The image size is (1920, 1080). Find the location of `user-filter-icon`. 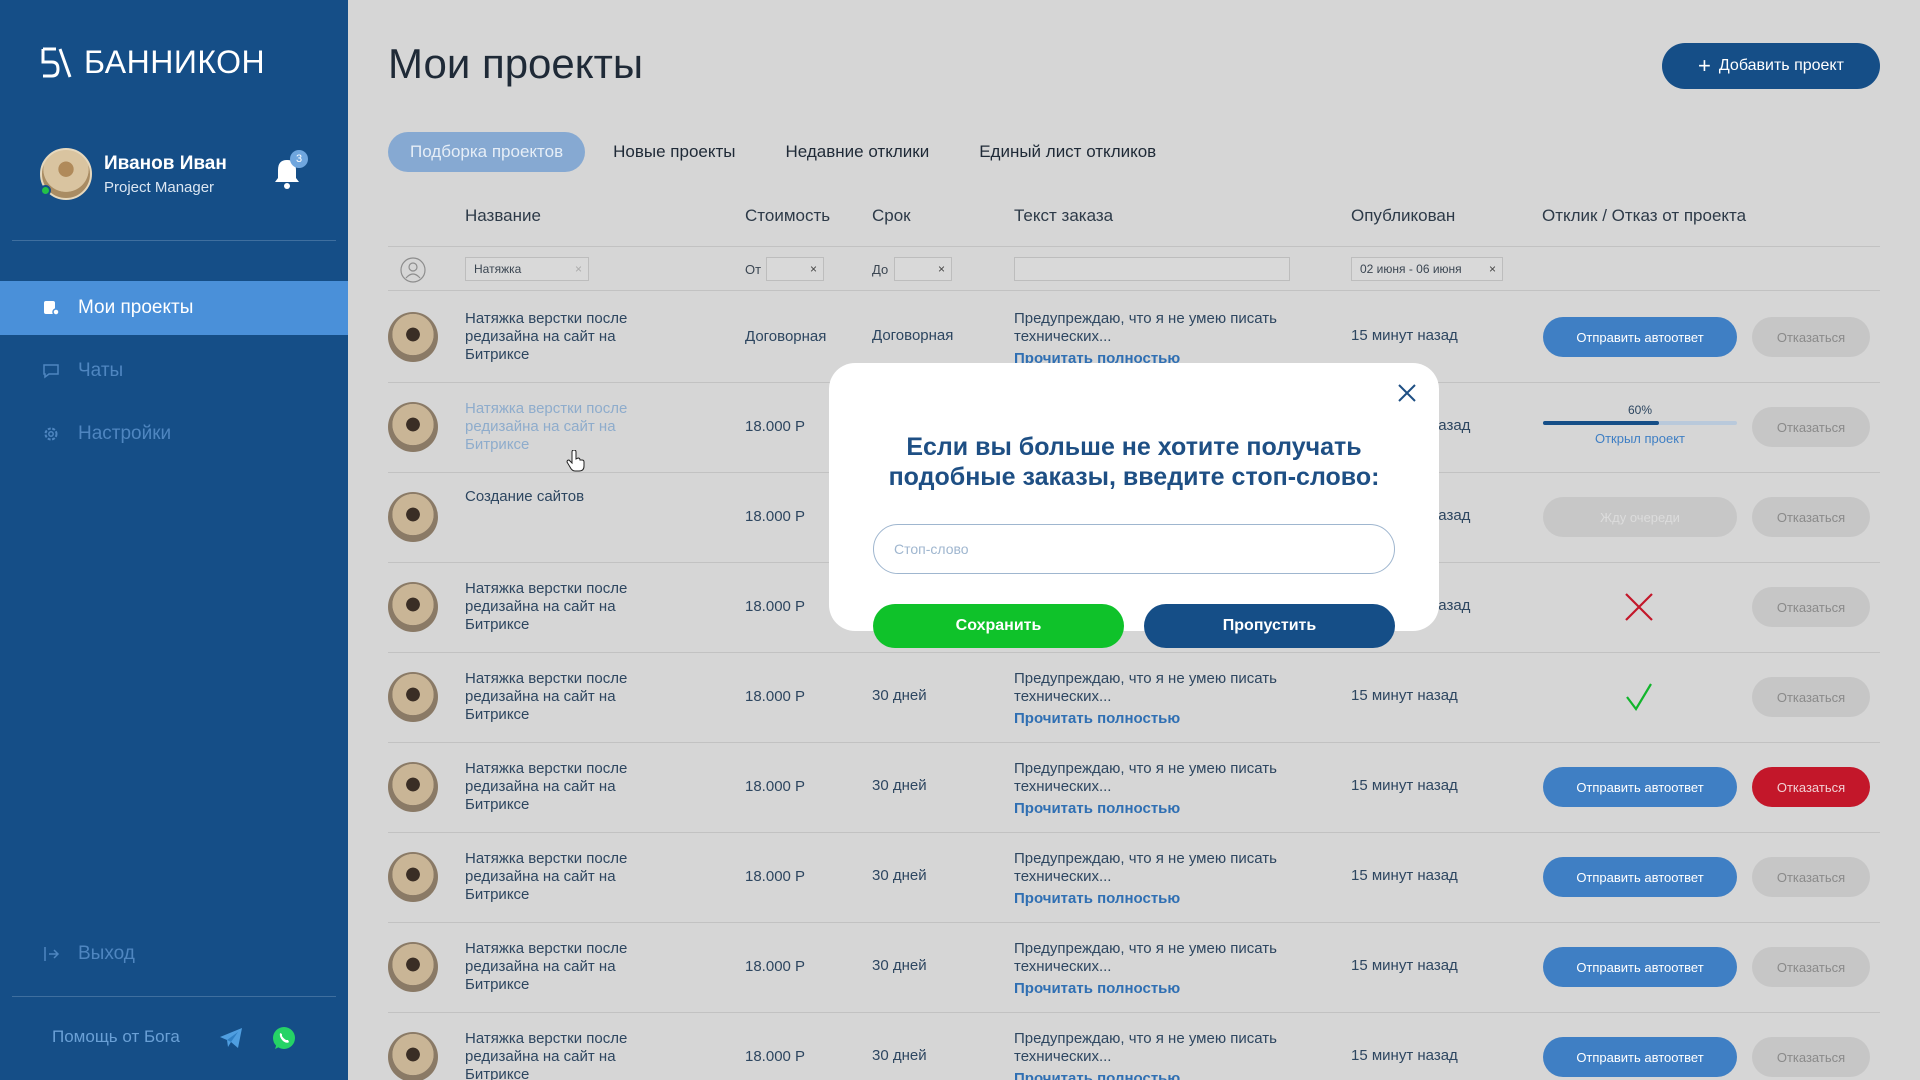

user-filter-icon is located at coordinates (413, 270).